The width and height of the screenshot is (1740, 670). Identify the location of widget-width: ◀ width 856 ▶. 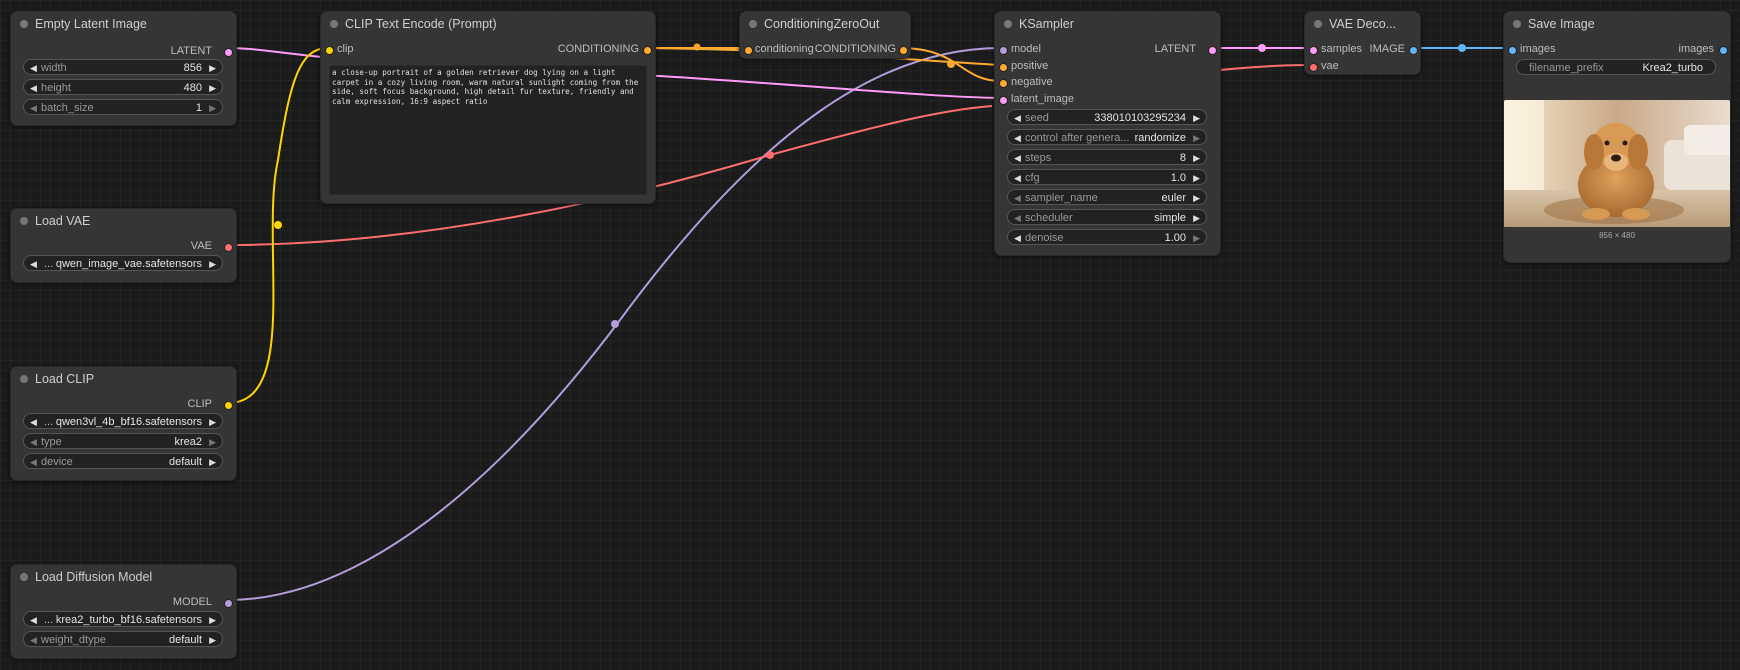
(123, 67).